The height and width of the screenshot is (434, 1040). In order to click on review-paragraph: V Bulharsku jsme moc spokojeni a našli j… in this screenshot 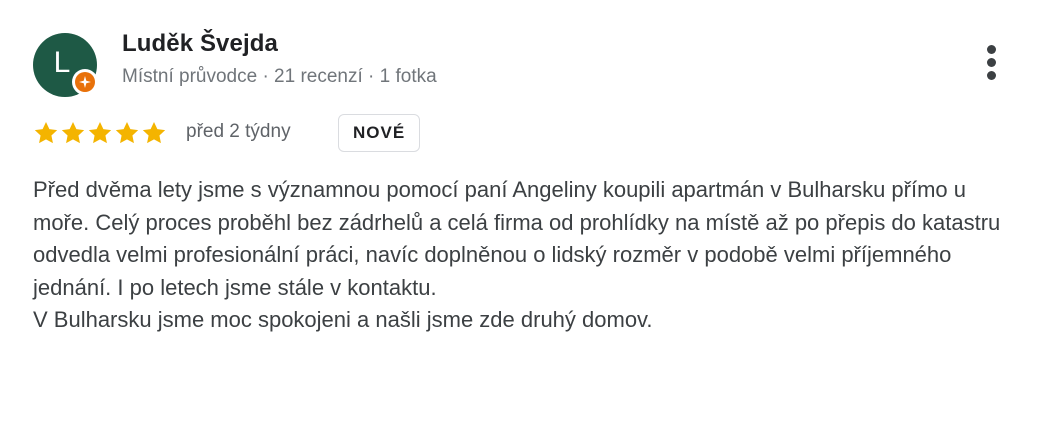, I will do `click(343, 319)`.